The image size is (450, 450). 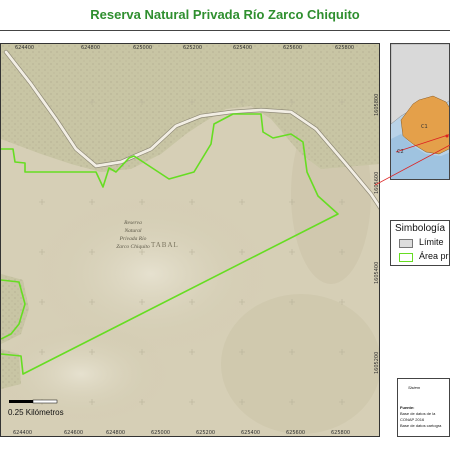 I want to click on info-line: Sistem, so click(x=414, y=387).